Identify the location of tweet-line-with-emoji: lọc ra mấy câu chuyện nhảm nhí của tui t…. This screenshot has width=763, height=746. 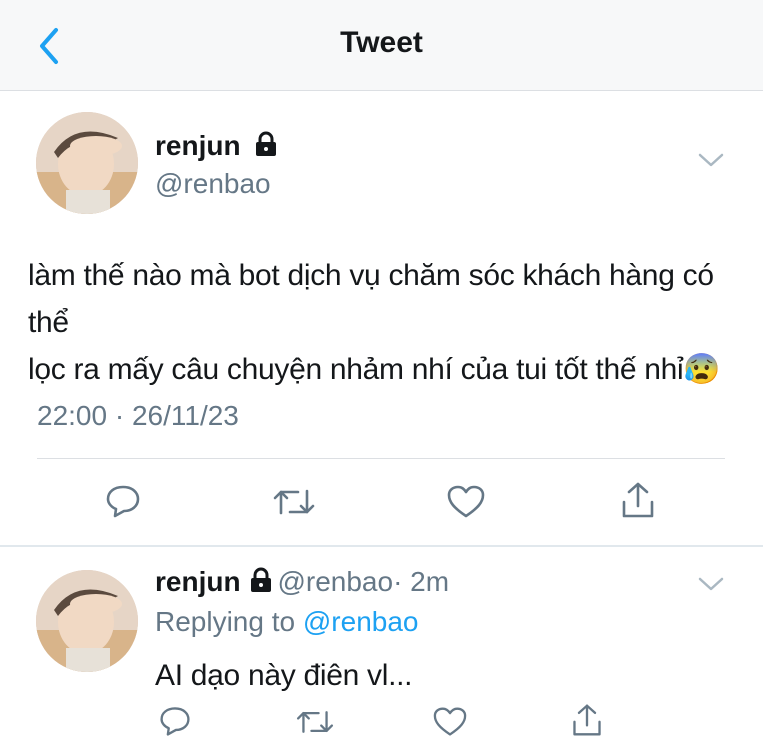
(388, 369).